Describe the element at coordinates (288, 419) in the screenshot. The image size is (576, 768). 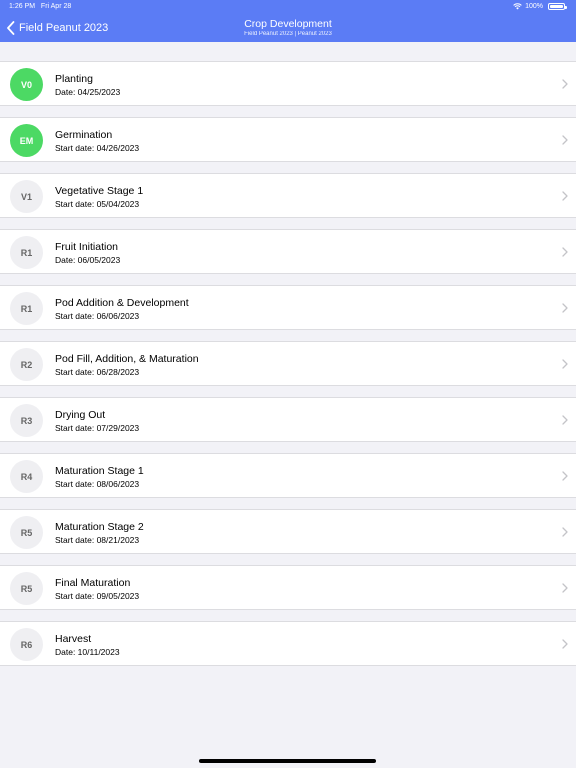
I see `stage-row: R3 Drying Out Start date: 07/29/2023` at that location.